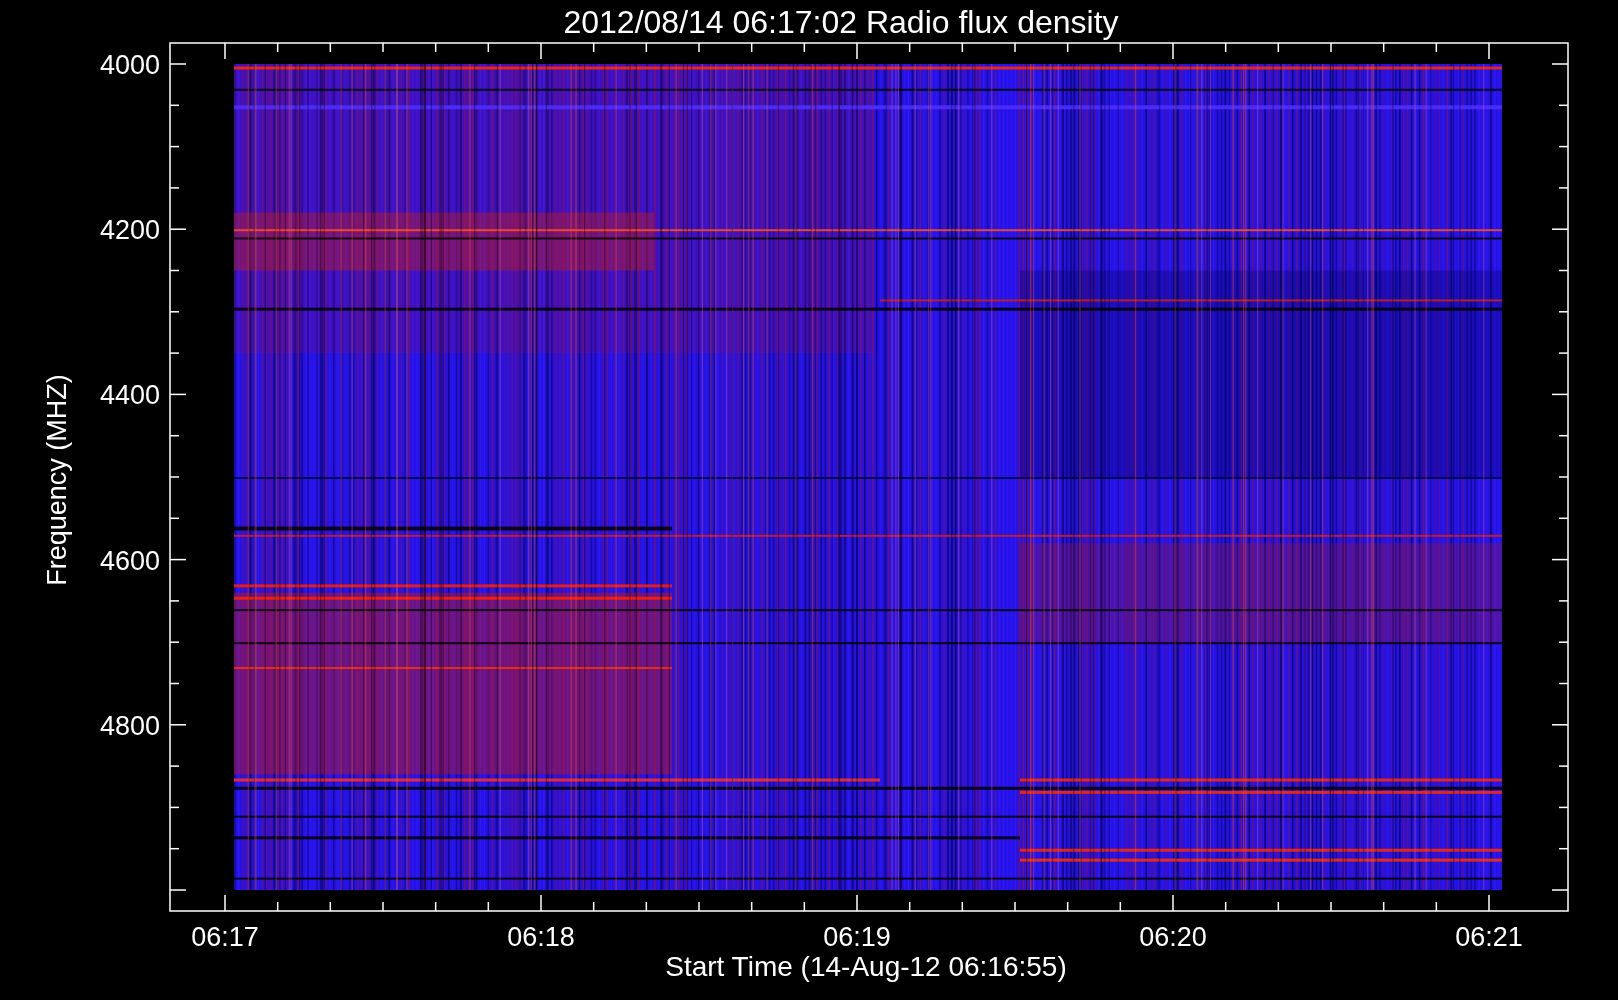 The height and width of the screenshot is (1000, 1618). Describe the element at coordinates (129, 230) in the screenshot. I see `y-tick-label: 4200` at that location.